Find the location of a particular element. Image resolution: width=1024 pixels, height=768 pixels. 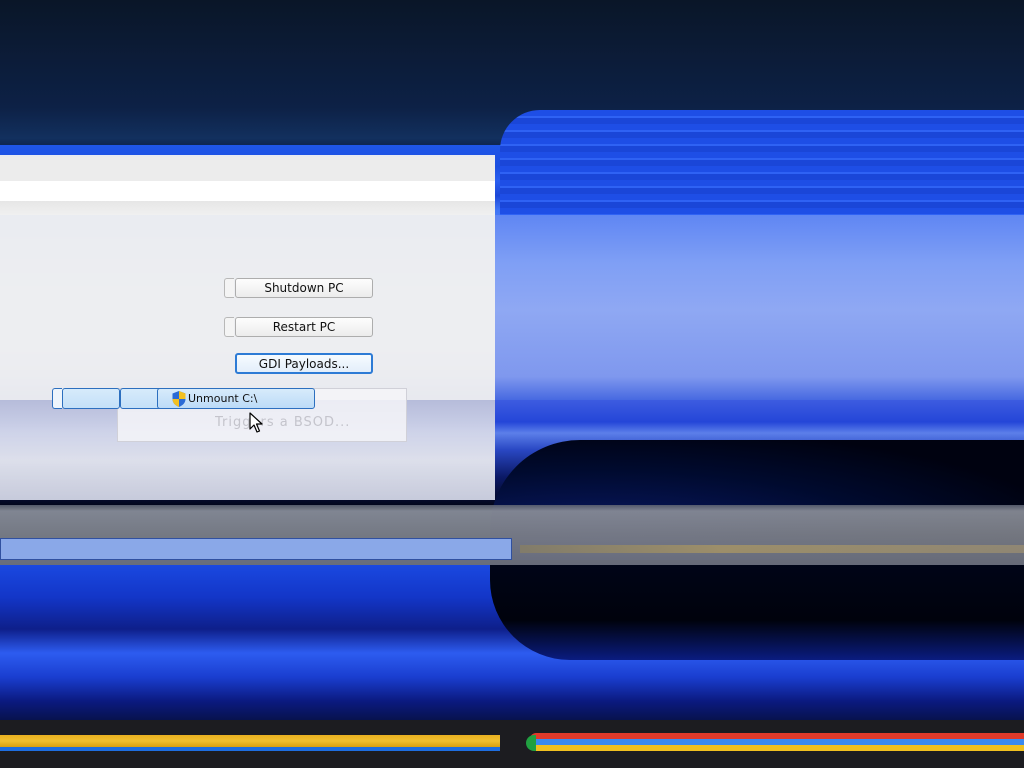

taskbar-glitch-colors is located at coordinates (775, 743).